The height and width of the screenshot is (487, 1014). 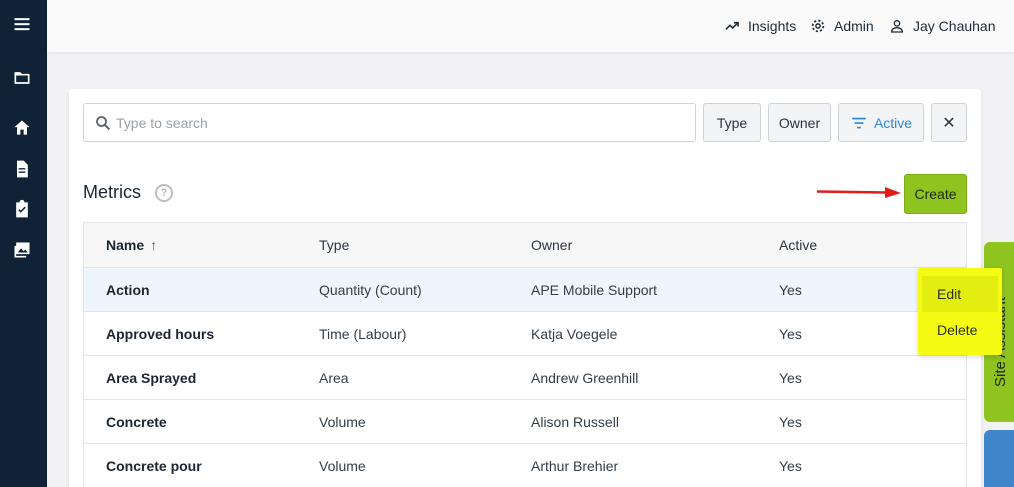 I want to click on row-owner: Katja Voegele, so click(x=574, y=333).